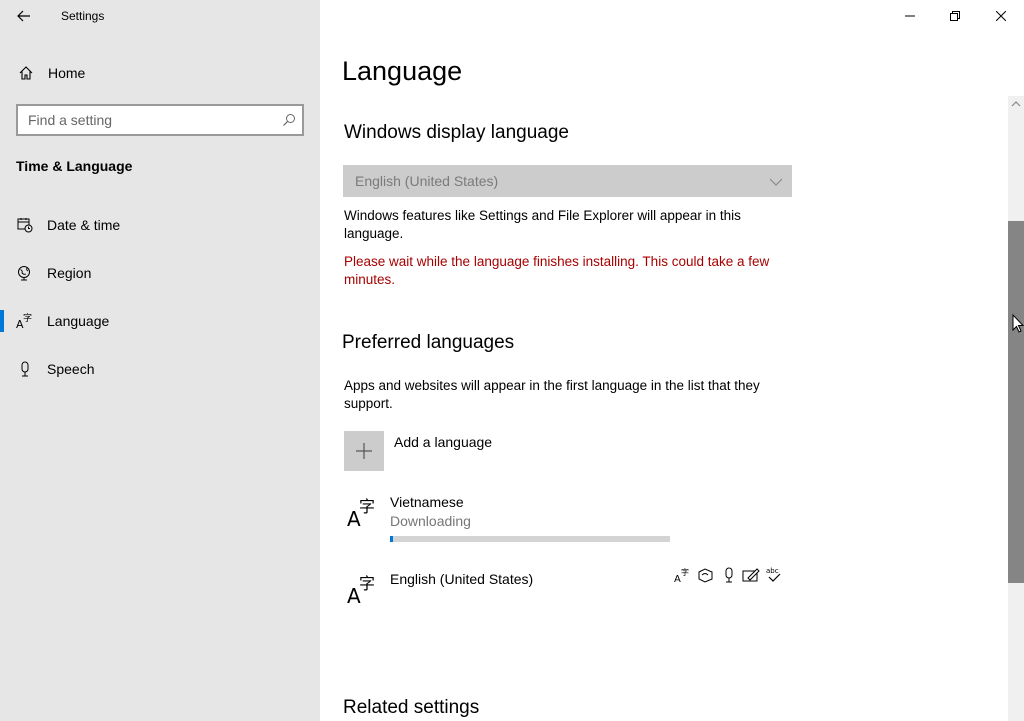 Image resolution: width=1024 pixels, height=721 pixels. I want to click on restore-button, so click(955, 16).